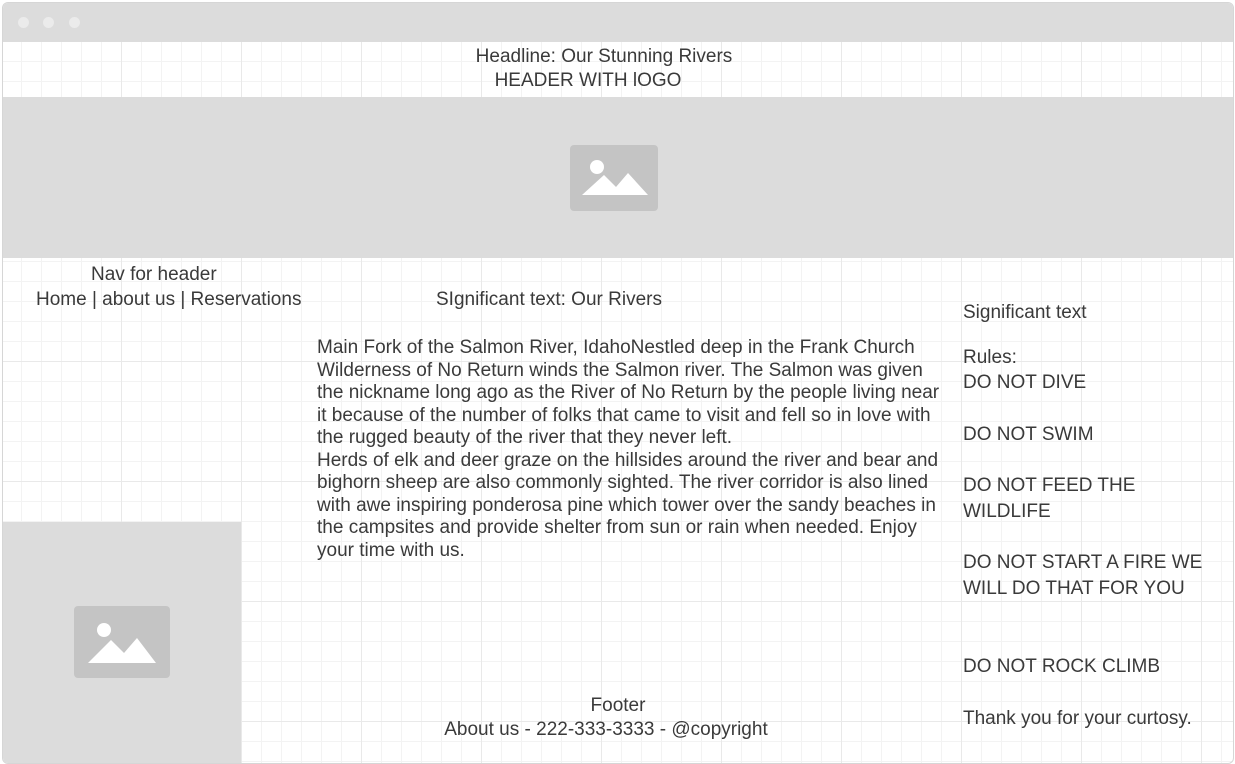  I want to click on sidebar-closing: Thank you for your curtosy., so click(1077, 718).